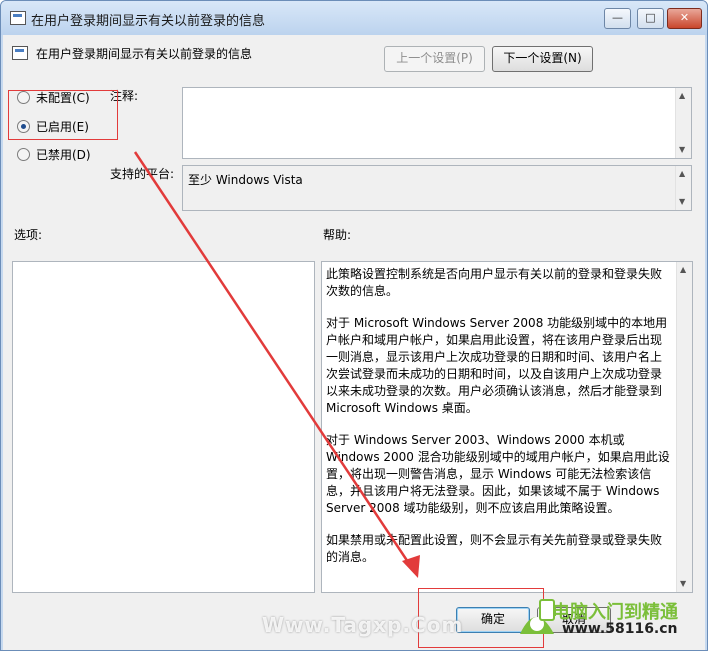 Image resolution: width=708 pixels, height=651 pixels. I want to click on watermark-left: Www.Tagxp.Com, so click(363, 625).